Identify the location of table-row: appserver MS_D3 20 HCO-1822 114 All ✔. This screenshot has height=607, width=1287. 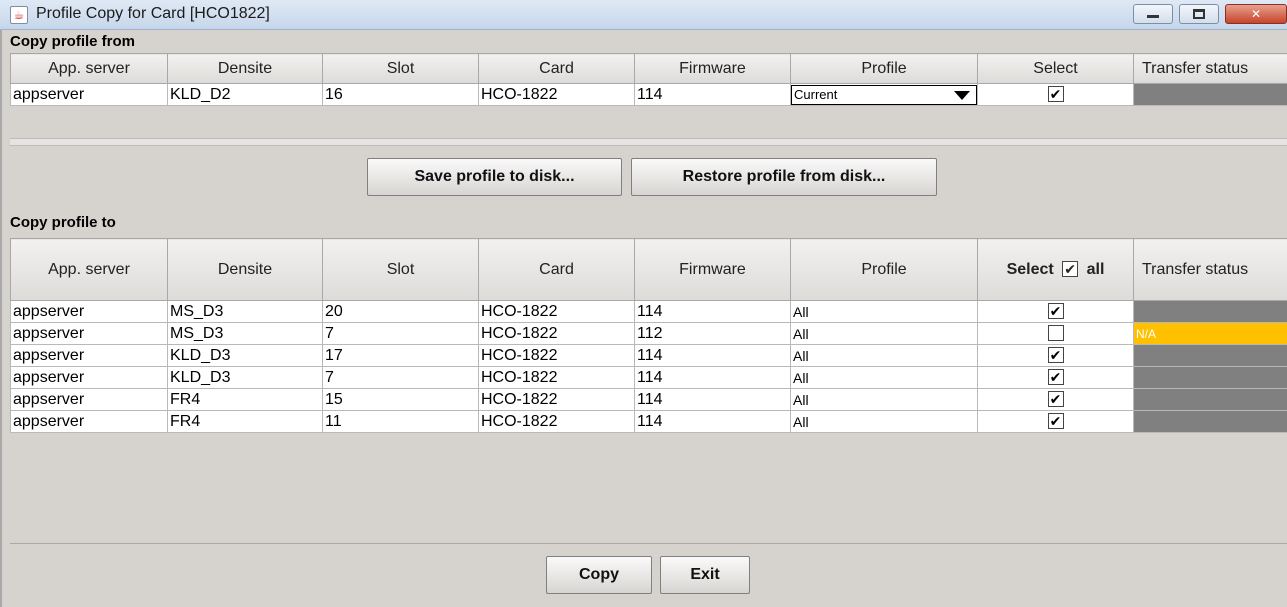
(648, 311).